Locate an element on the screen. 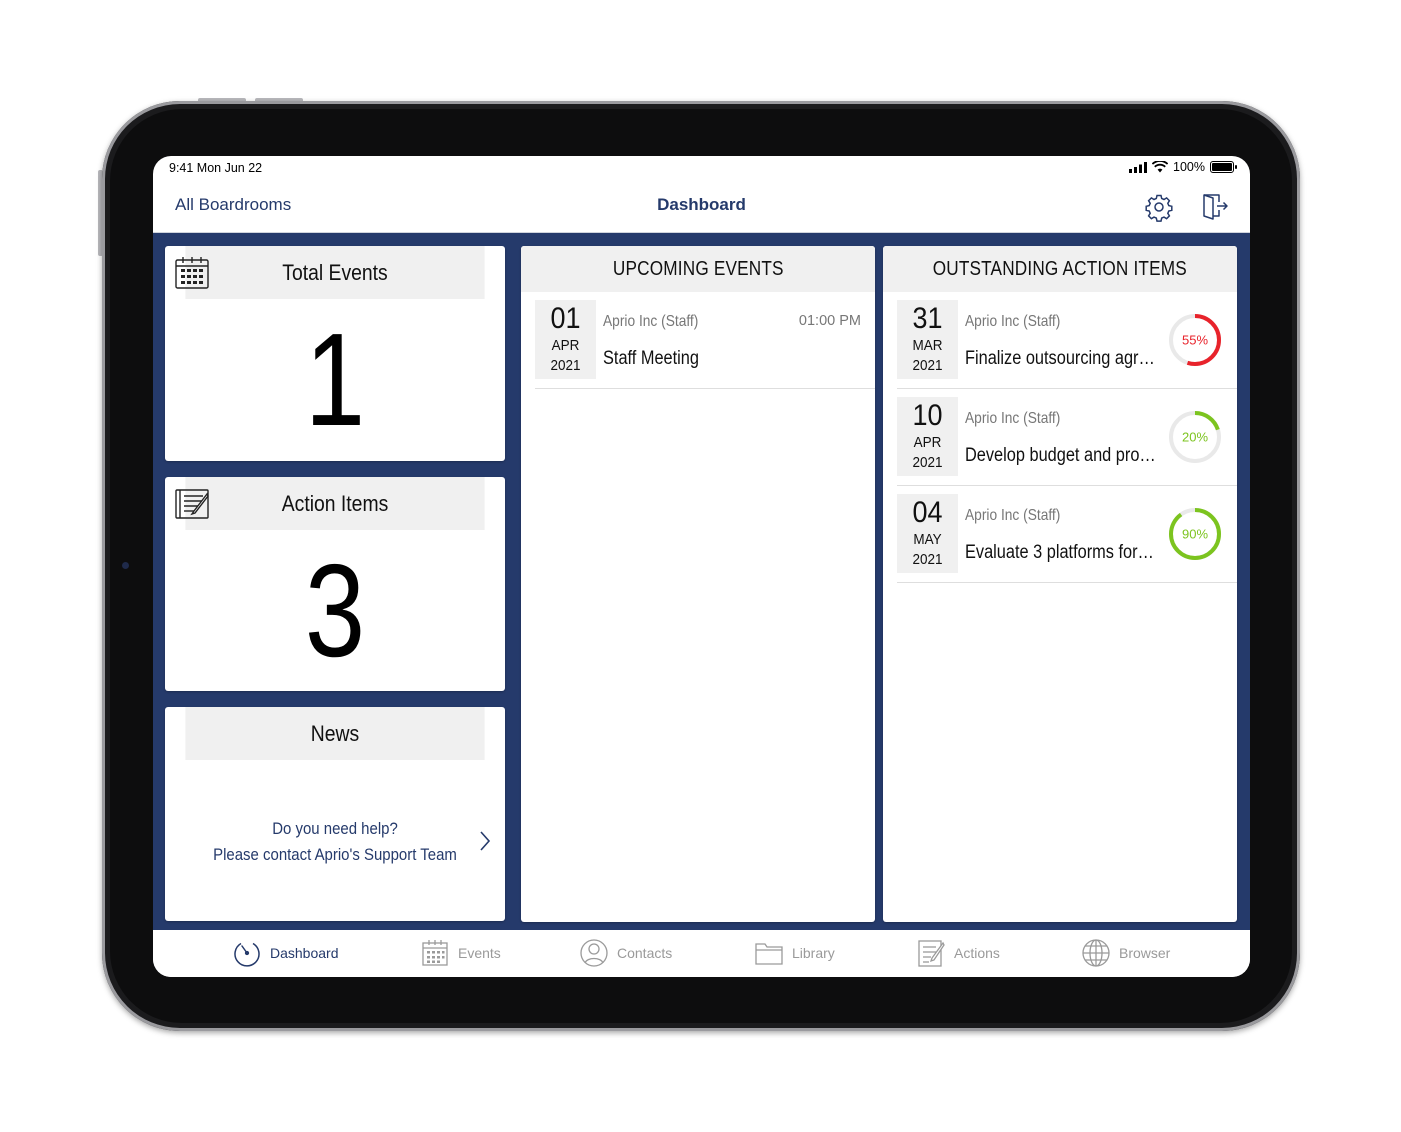  status-time: 9:41 Mon Jun 22 is located at coordinates (216, 168).